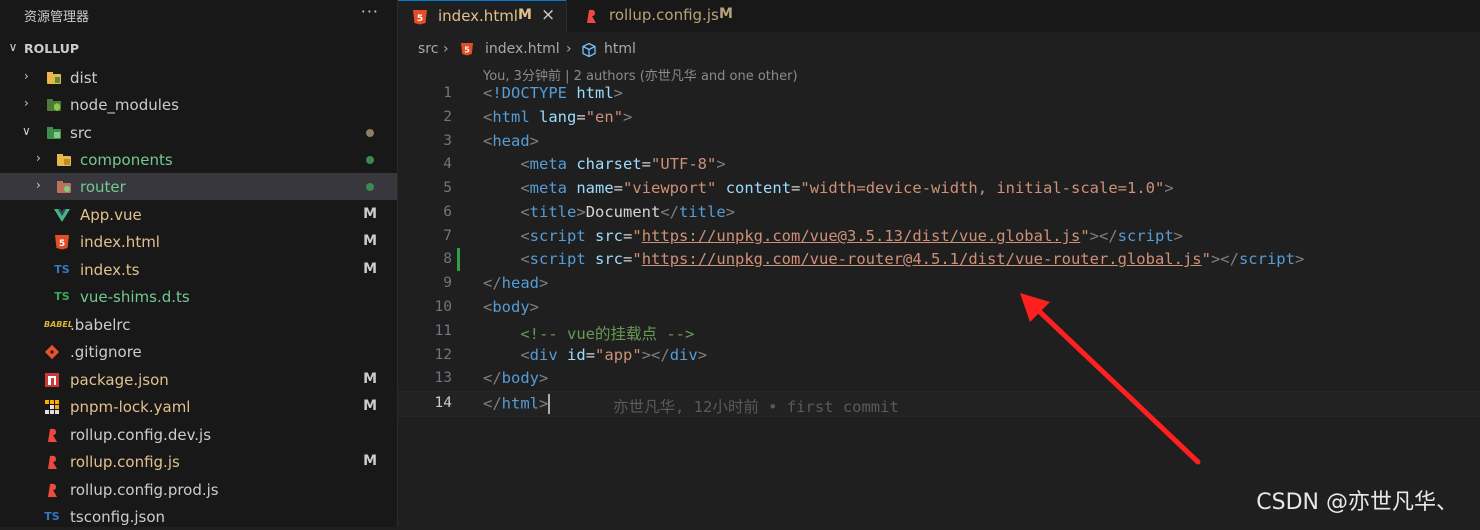 The width and height of the screenshot is (1480, 530). Describe the element at coordinates (1110, 379) in the screenshot. I see `annotation-arrow-icon` at that location.